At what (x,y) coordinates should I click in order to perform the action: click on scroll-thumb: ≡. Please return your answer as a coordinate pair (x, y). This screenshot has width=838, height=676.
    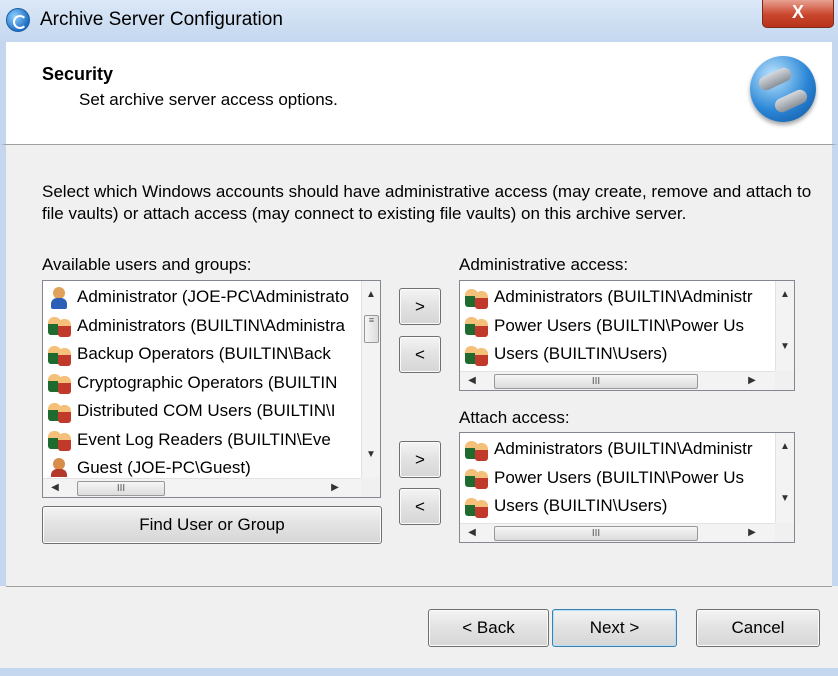
    Looking at the image, I should click on (371, 329).